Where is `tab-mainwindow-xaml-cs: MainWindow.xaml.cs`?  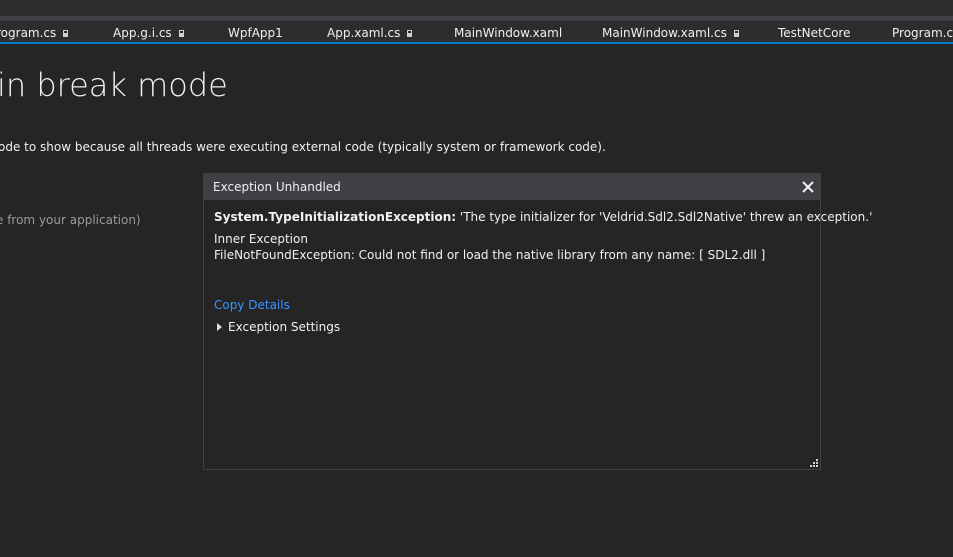 tab-mainwindow-xaml-cs: MainWindow.xaml.cs is located at coordinates (670, 33).